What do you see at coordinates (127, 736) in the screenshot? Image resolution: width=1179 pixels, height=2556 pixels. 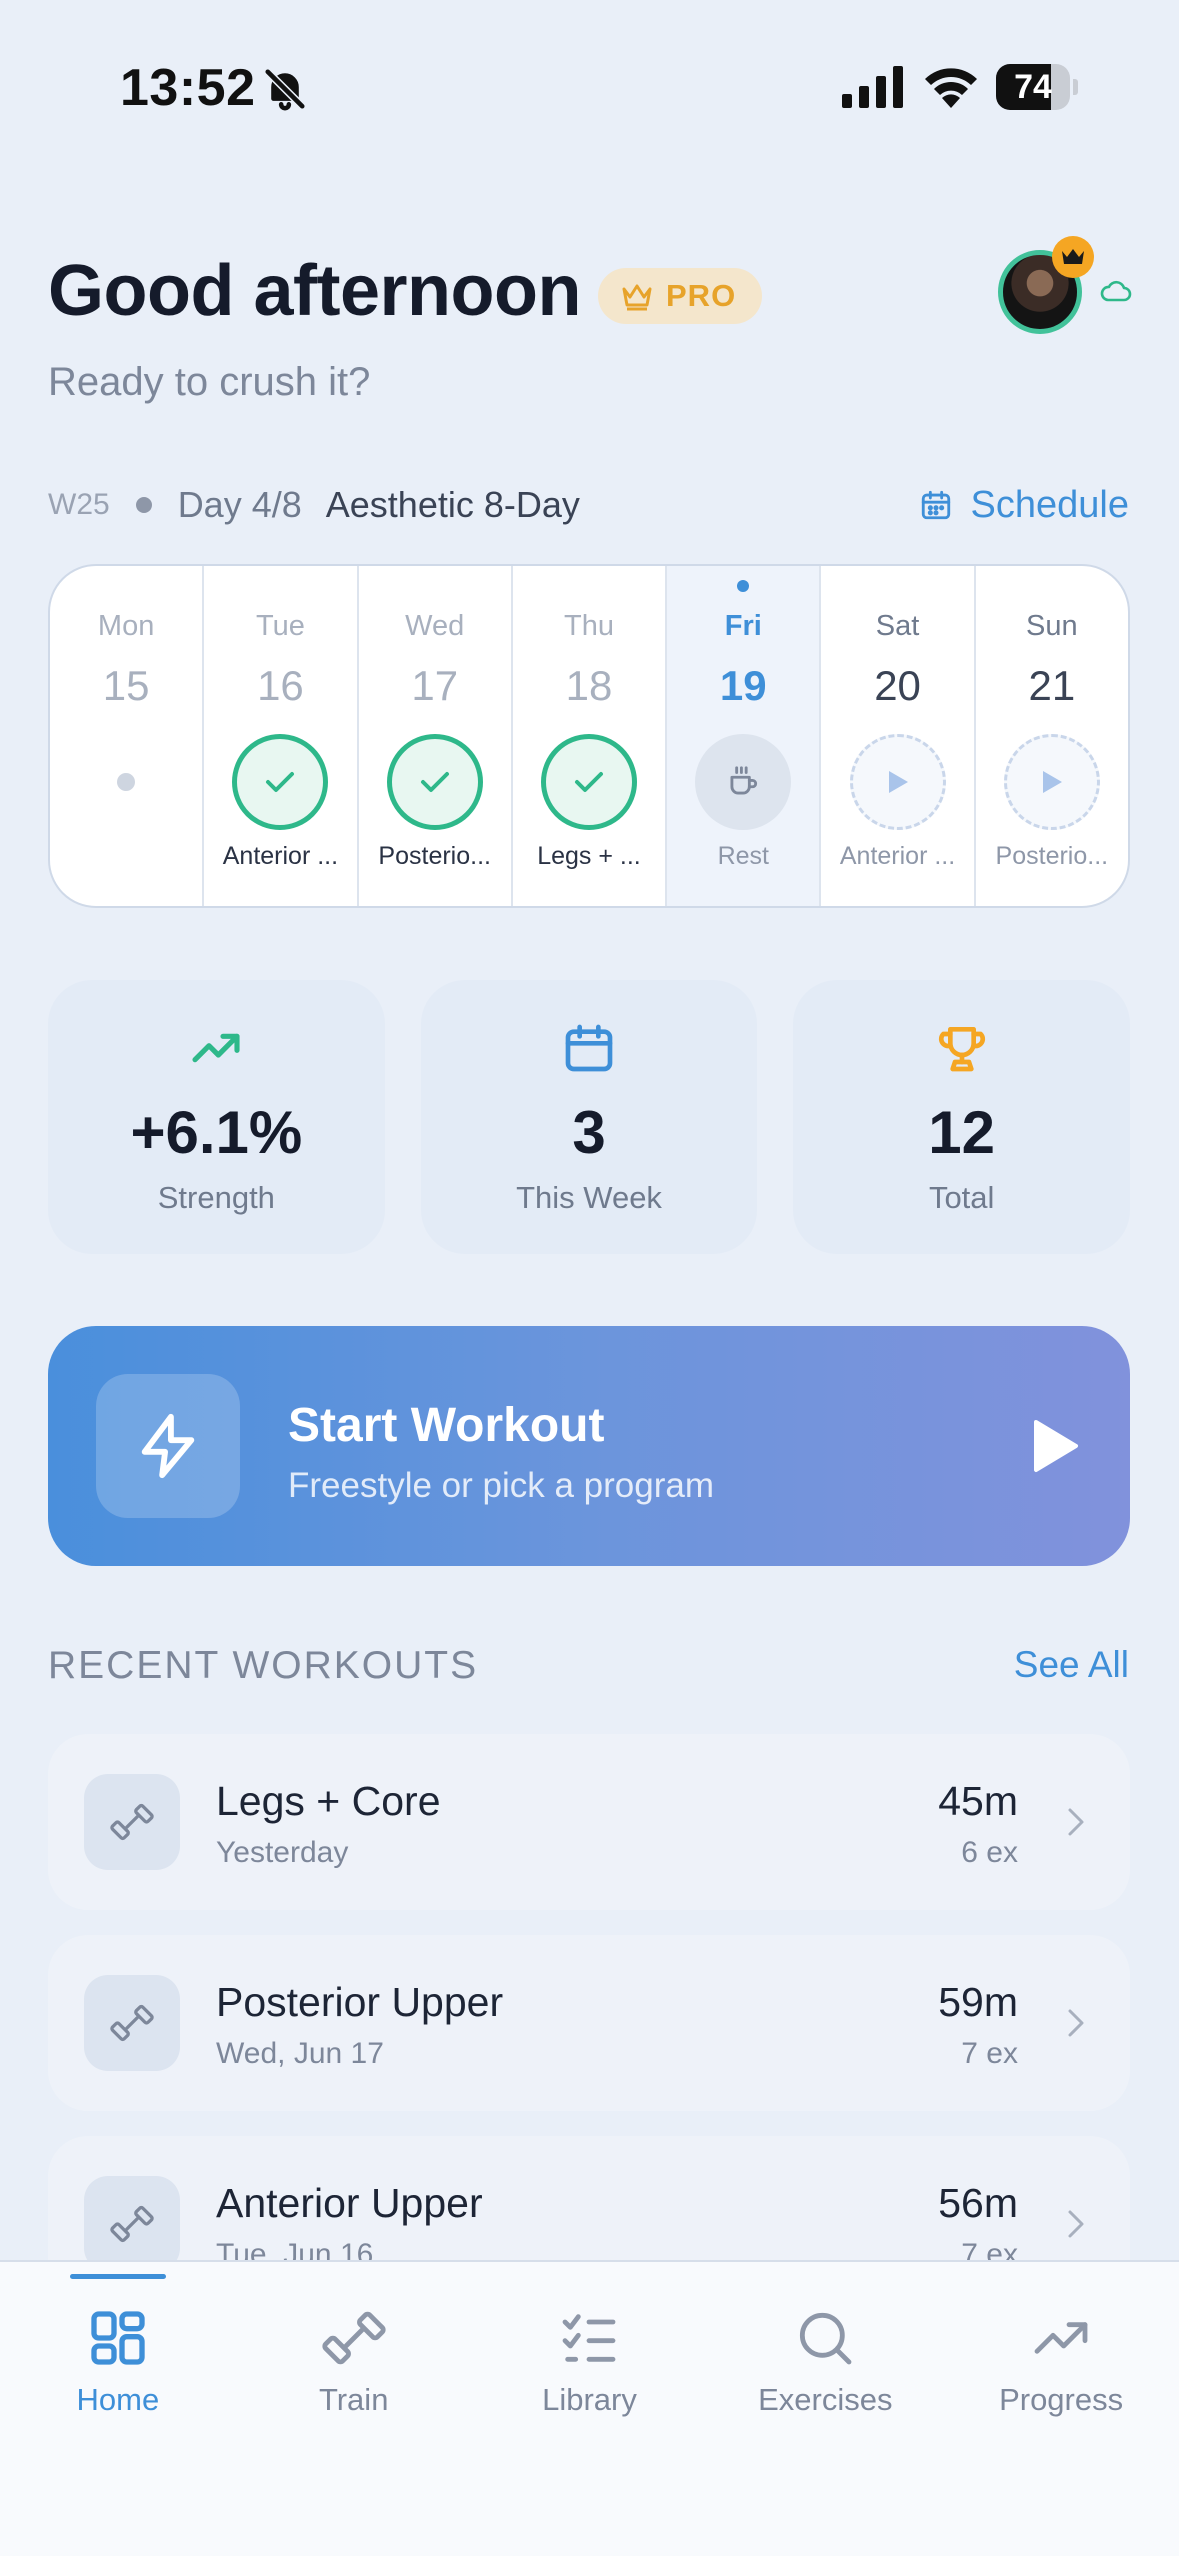 I see `day-mon: Mon 15` at bounding box center [127, 736].